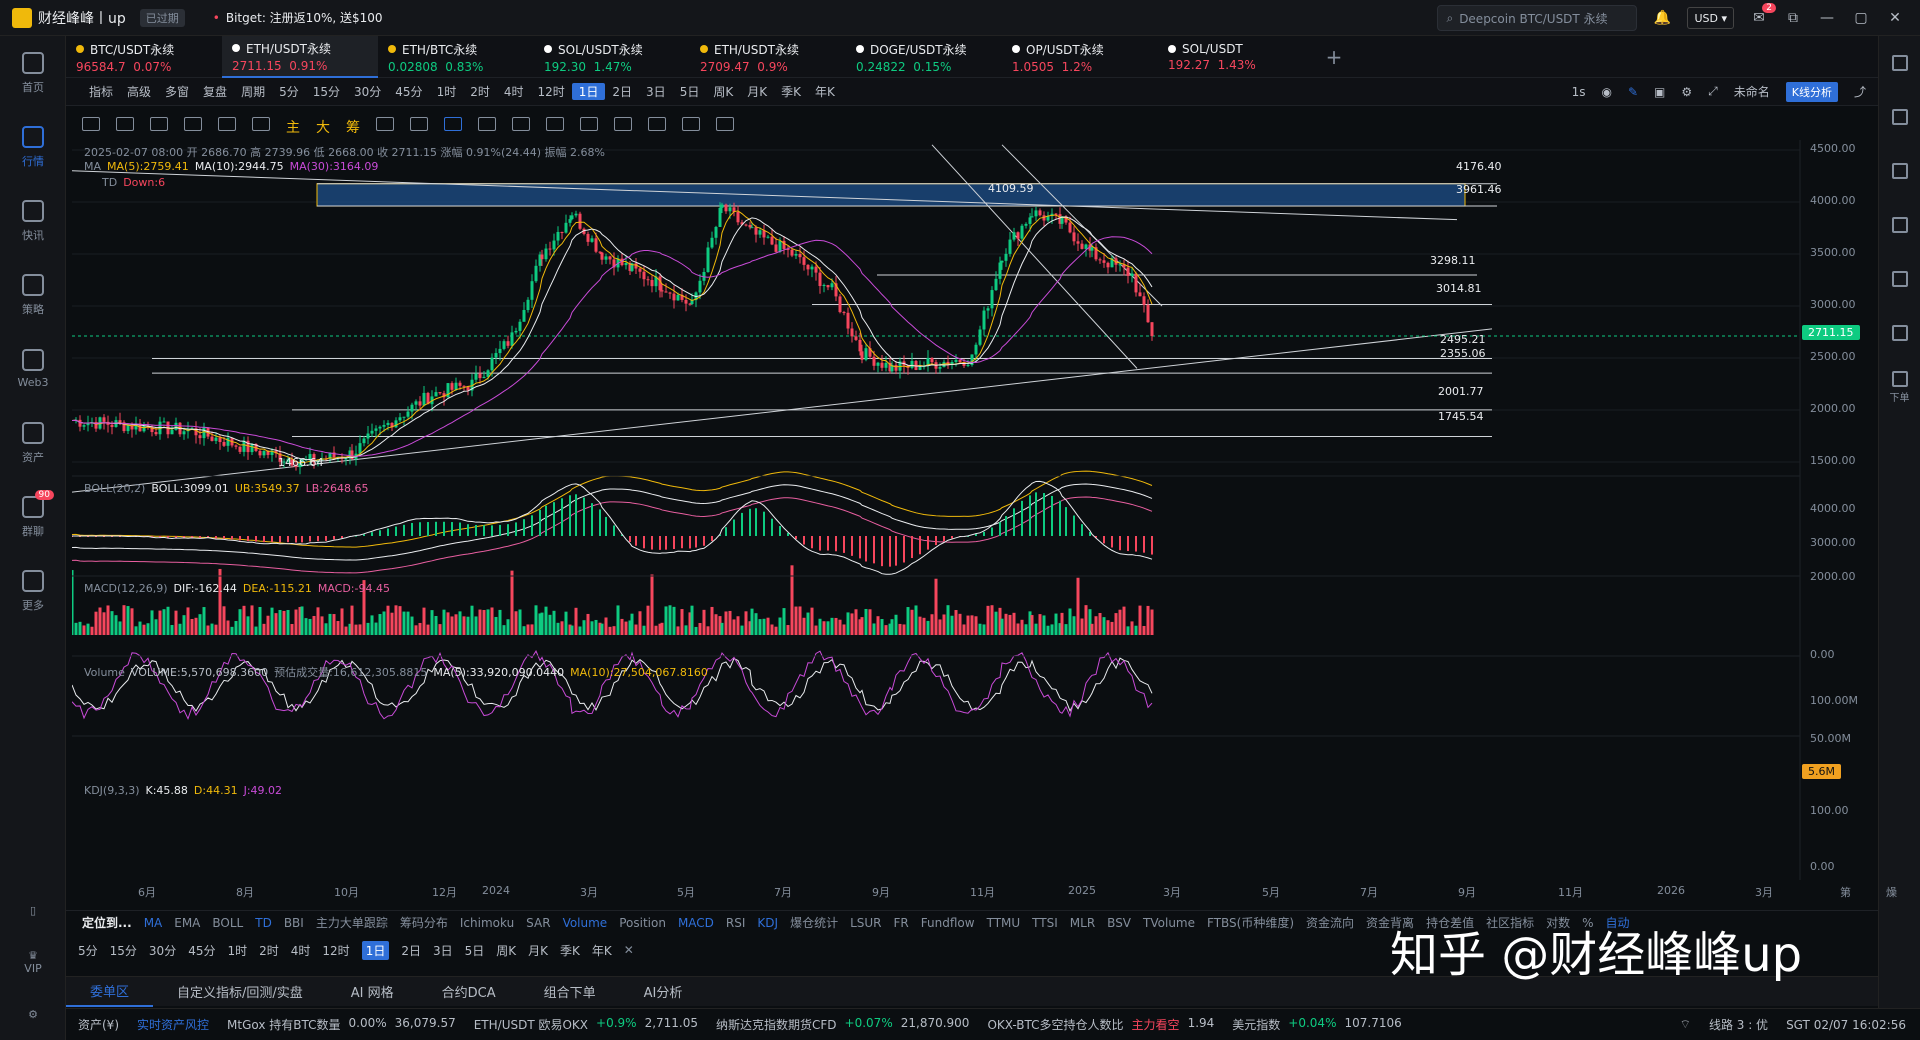 The width and height of the screenshot is (1920, 1040). What do you see at coordinates (1119, 923) in the screenshot?
I see `indicator-item: BSV` at bounding box center [1119, 923].